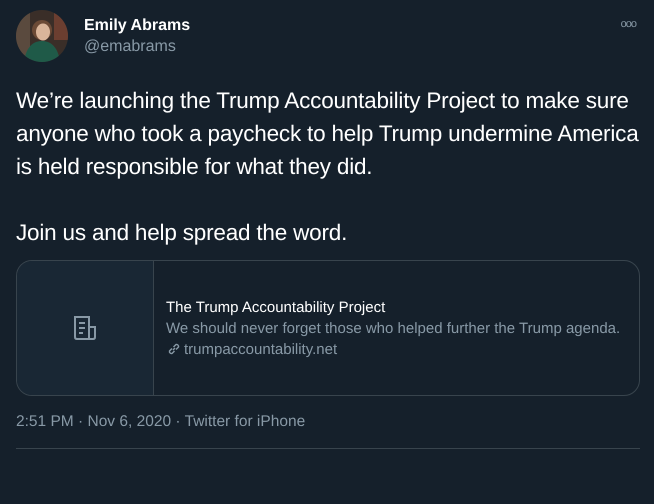  Describe the element at coordinates (276, 308) in the screenshot. I see `card-title: The Trump Accountability Project` at that location.